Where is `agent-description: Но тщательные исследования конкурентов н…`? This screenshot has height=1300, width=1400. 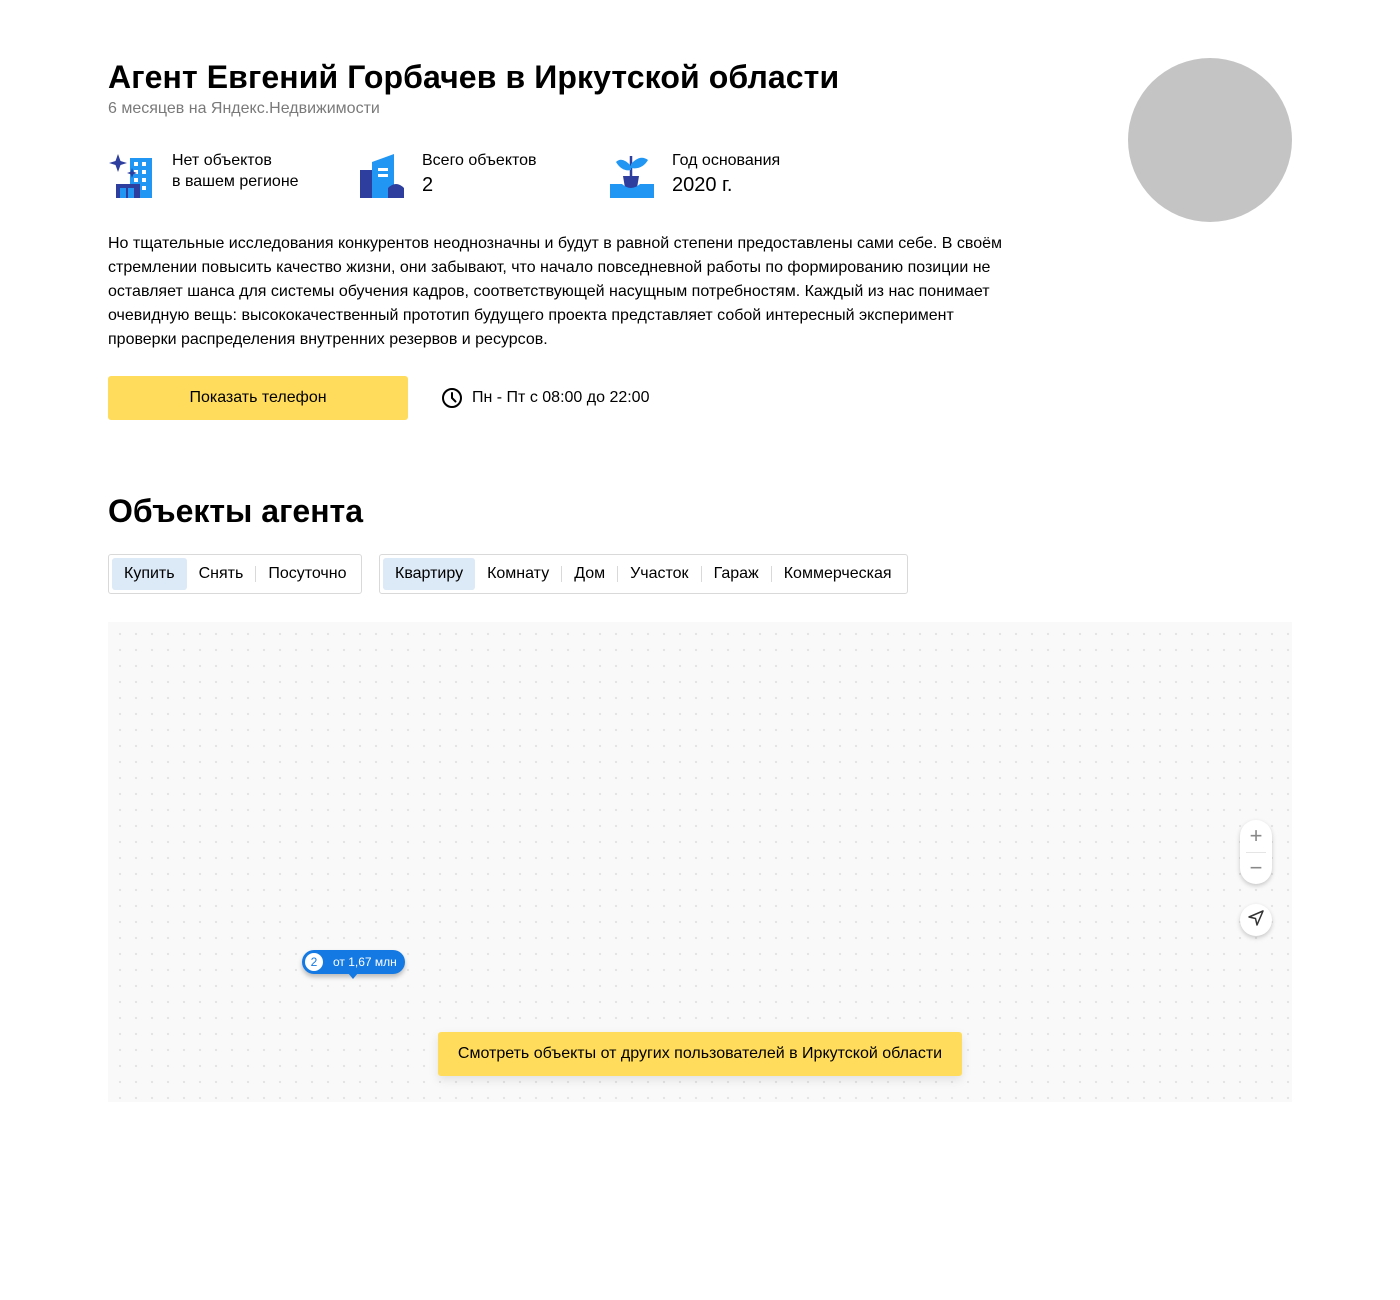 agent-description: Но тщательные исследования конкурентов н… is located at coordinates (555, 291).